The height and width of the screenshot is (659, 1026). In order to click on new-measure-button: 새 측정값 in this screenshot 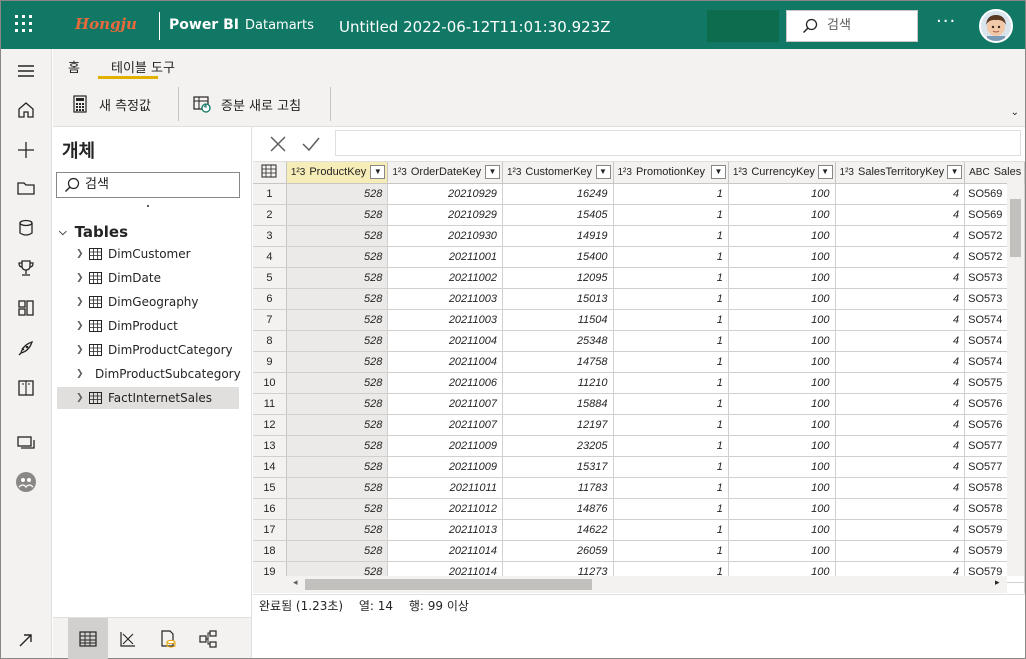, I will do `click(111, 104)`.